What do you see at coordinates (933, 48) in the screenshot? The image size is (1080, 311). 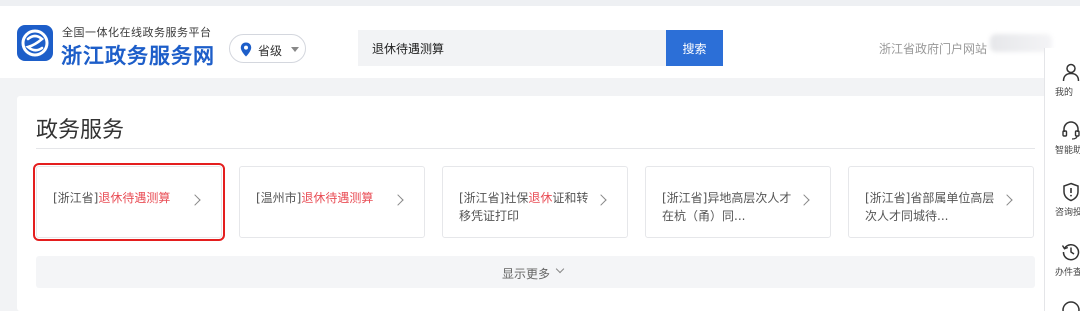 I see `portal-link: 浙江省政府门户网站` at bounding box center [933, 48].